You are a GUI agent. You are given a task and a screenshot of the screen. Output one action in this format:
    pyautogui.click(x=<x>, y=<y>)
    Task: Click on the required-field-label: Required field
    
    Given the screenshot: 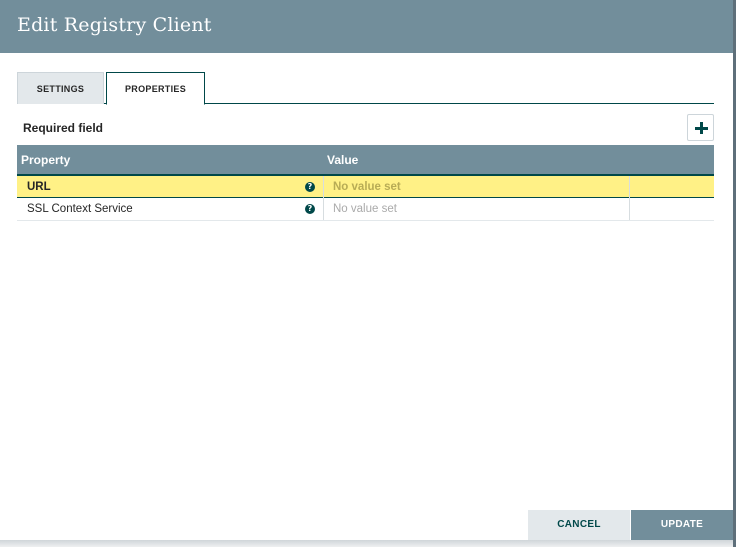 What is the action you would take?
    pyautogui.click(x=63, y=128)
    